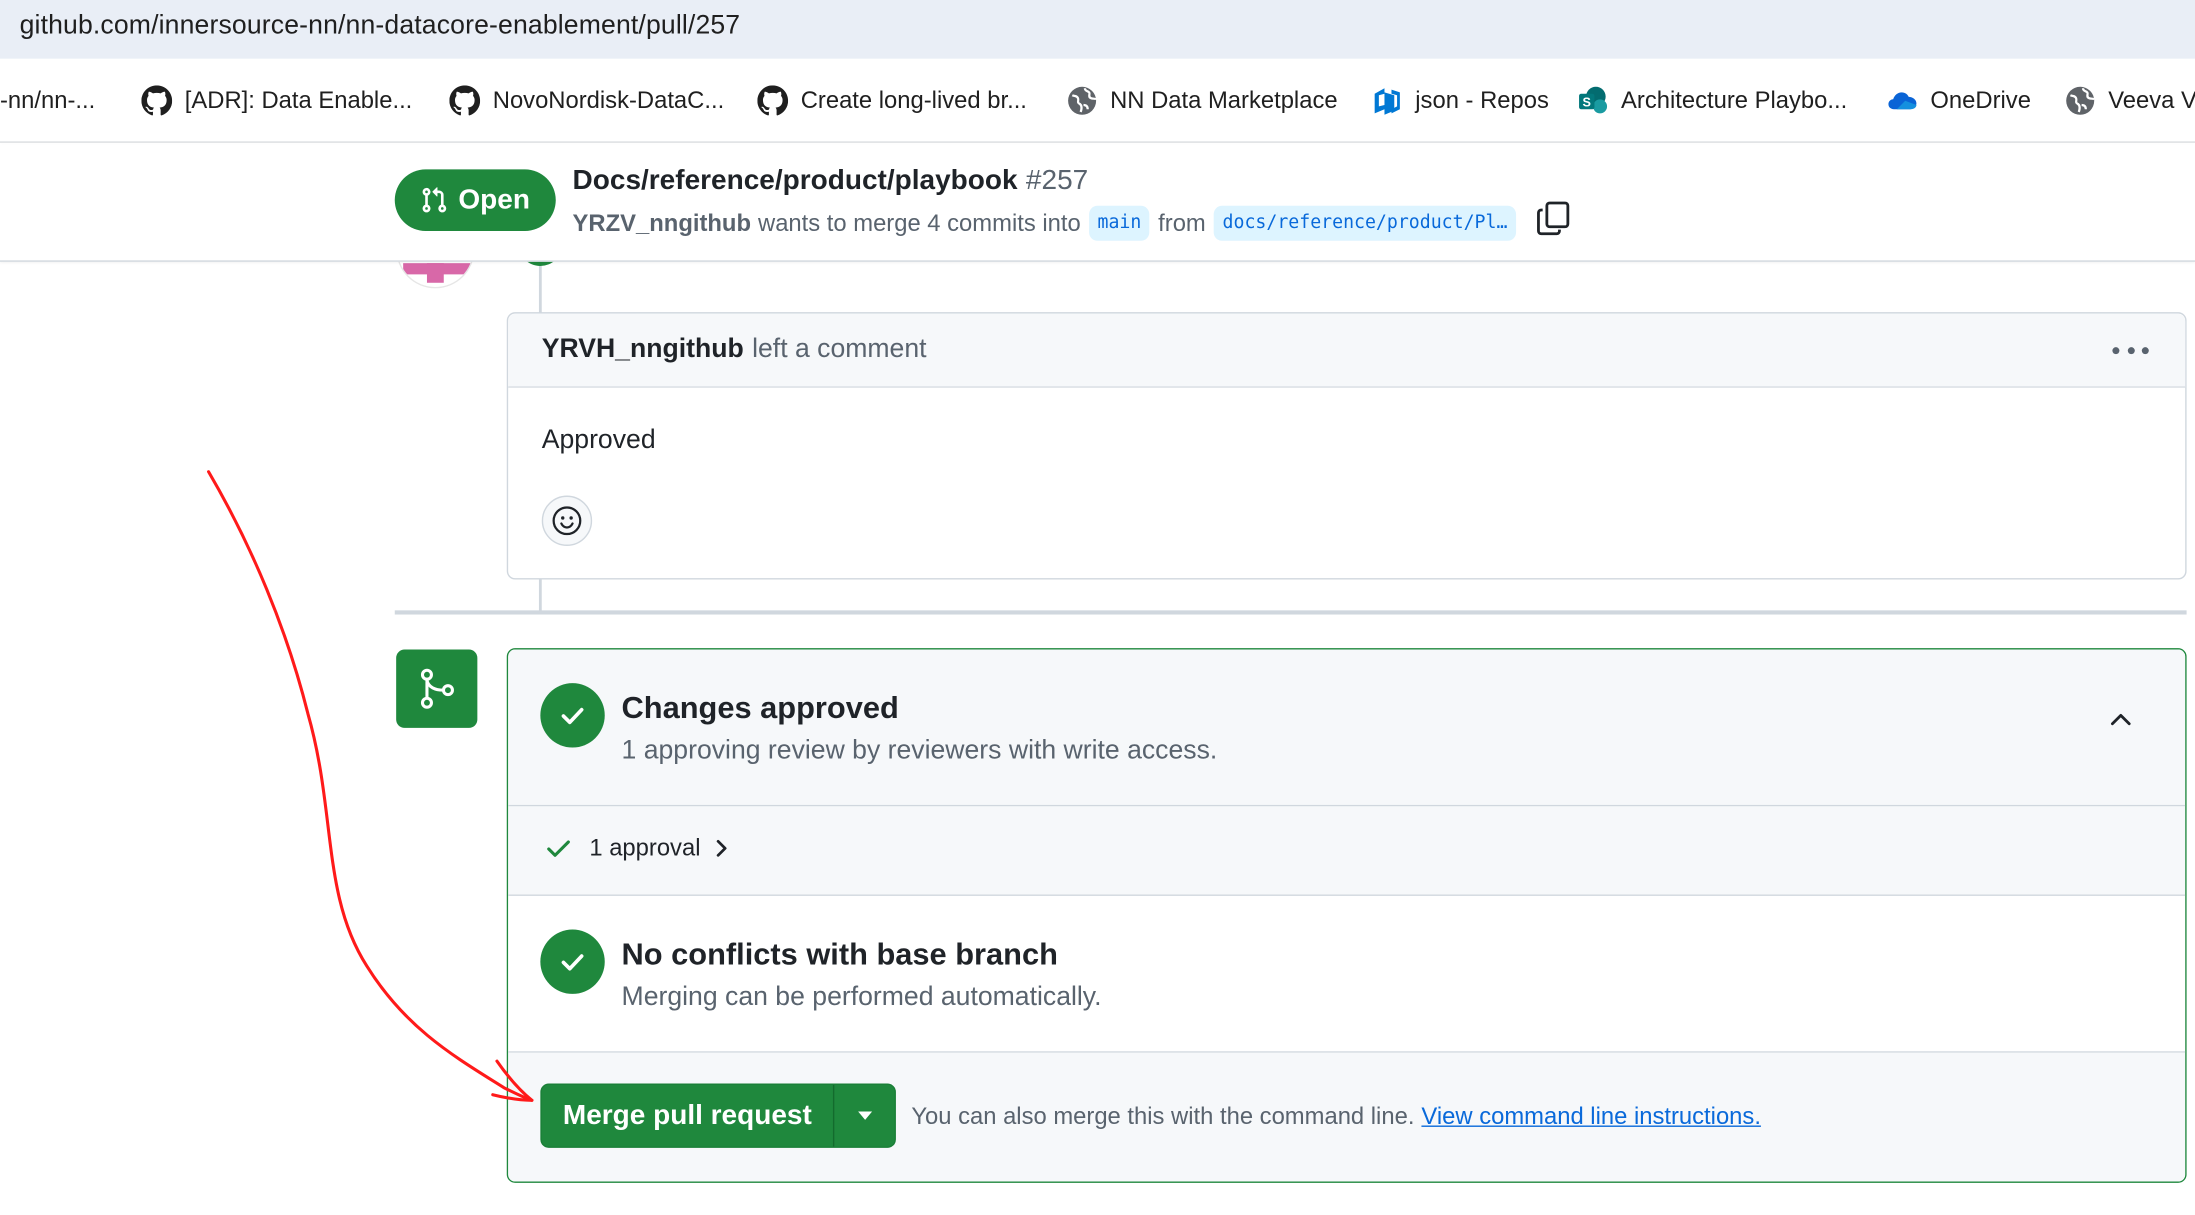 The width and height of the screenshot is (2195, 1215). What do you see at coordinates (688, 1115) in the screenshot?
I see `merge-pull-request-button: Merge pull request` at bounding box center [688, 1115].